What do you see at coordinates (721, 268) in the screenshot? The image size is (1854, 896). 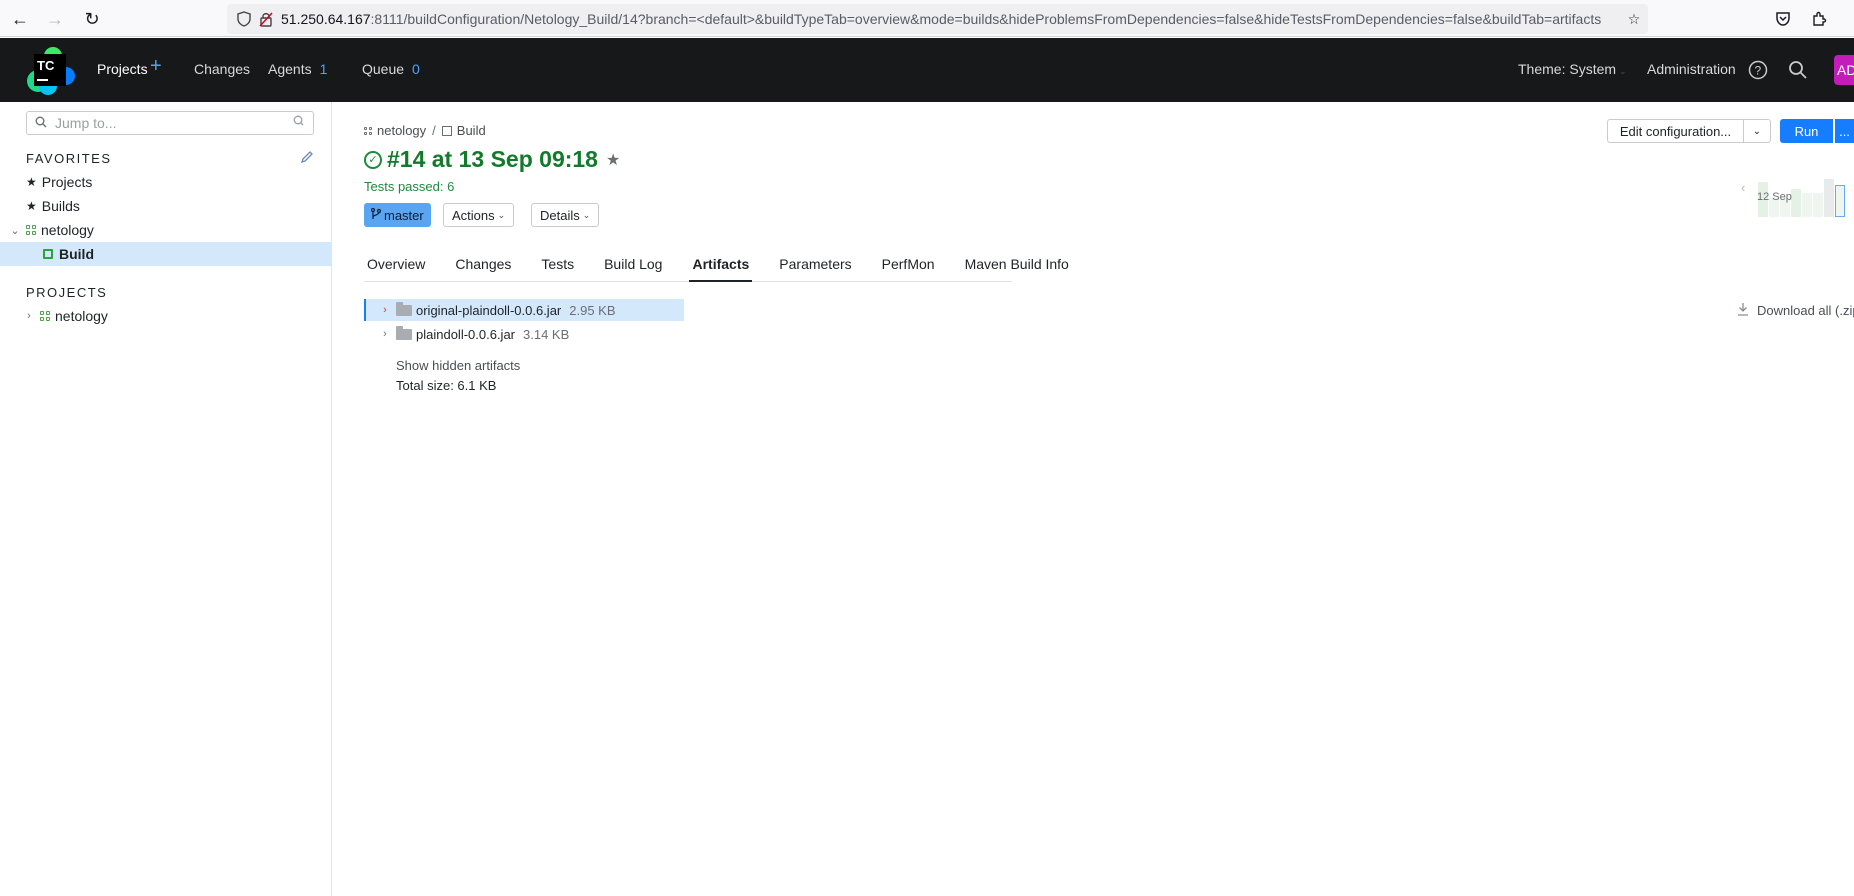 I see `tab-artifacts: Artifacts` at bounding box center [721, 268].